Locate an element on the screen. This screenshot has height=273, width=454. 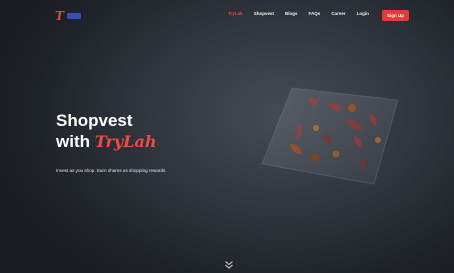
hero-title-line-2: with TryLah is located at coordinates (106, 141).